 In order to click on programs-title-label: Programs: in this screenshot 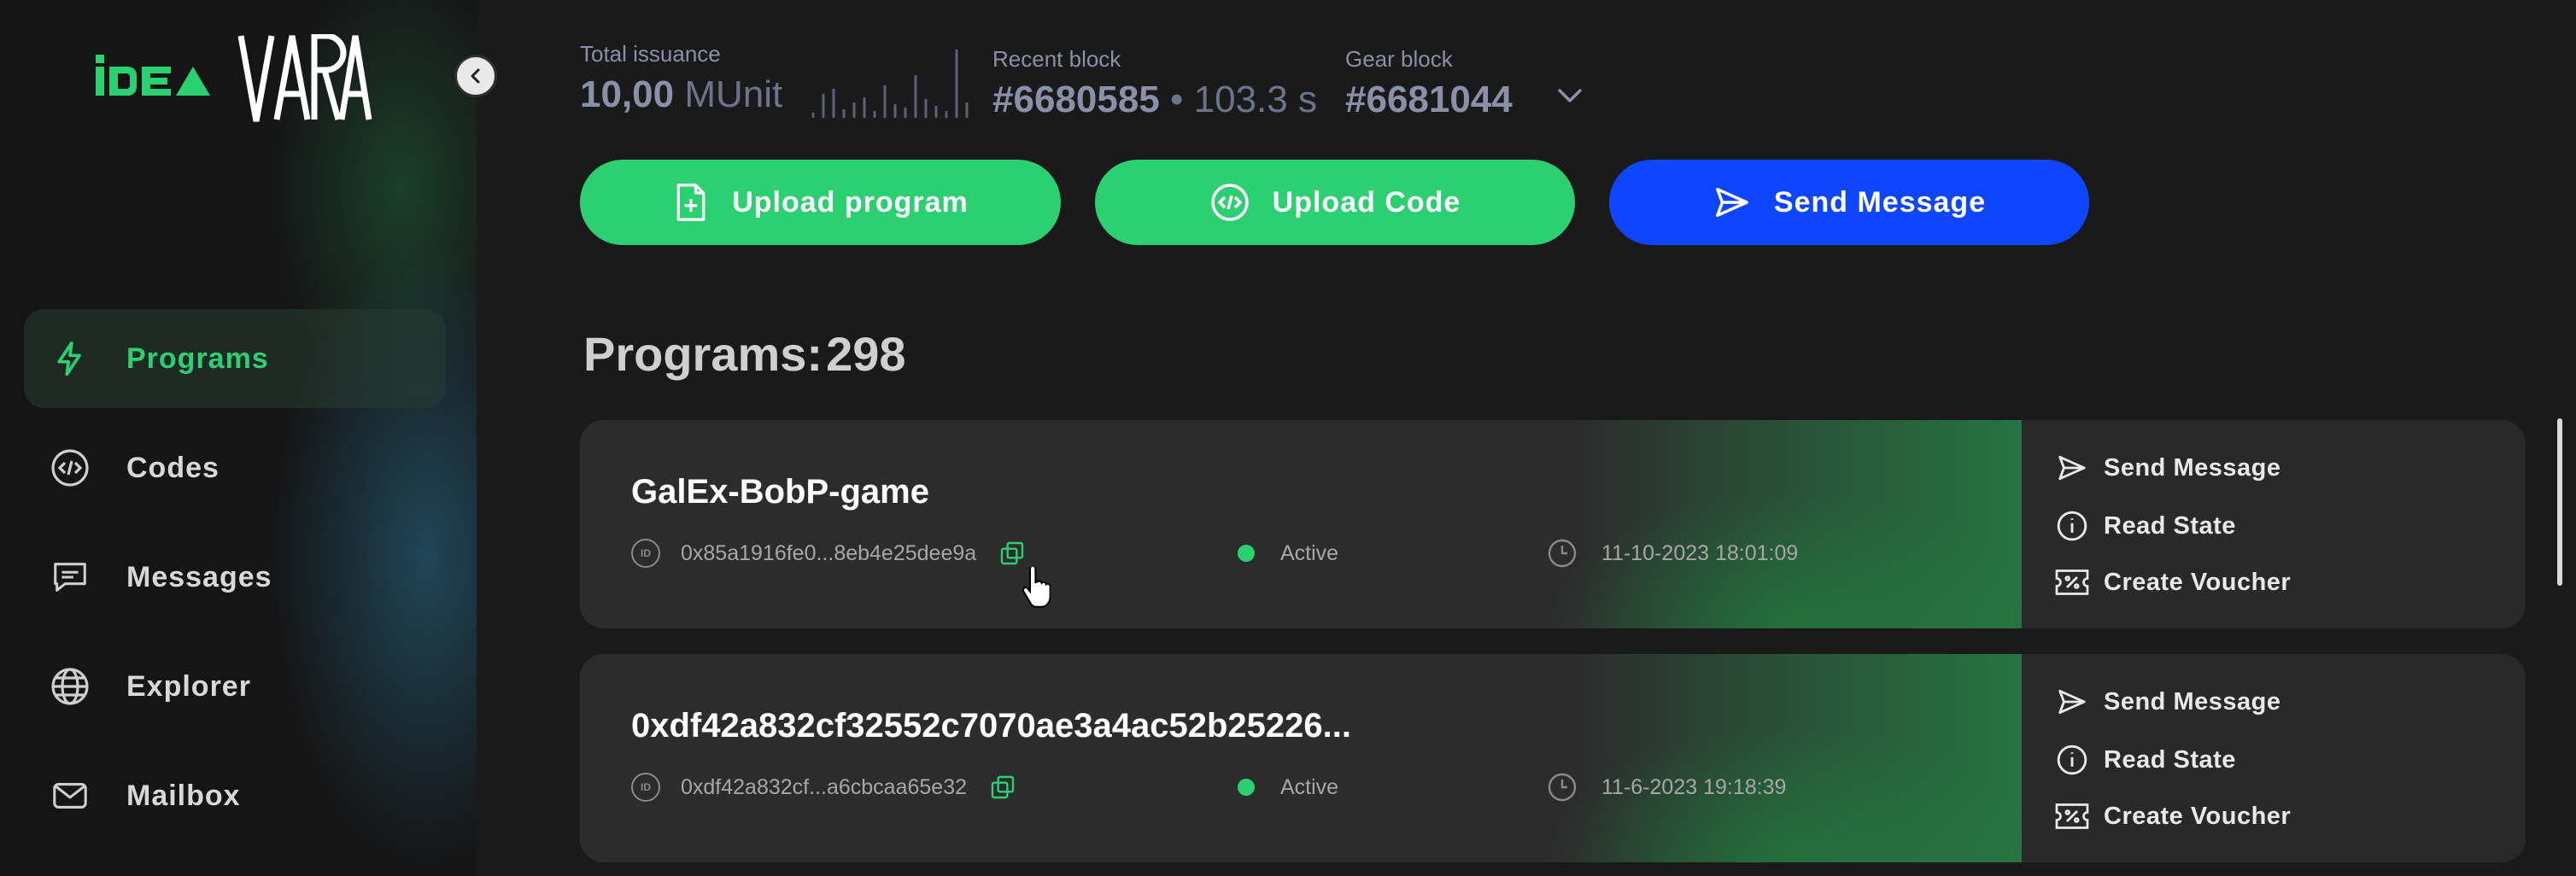, I will do `click(703, 354)`.